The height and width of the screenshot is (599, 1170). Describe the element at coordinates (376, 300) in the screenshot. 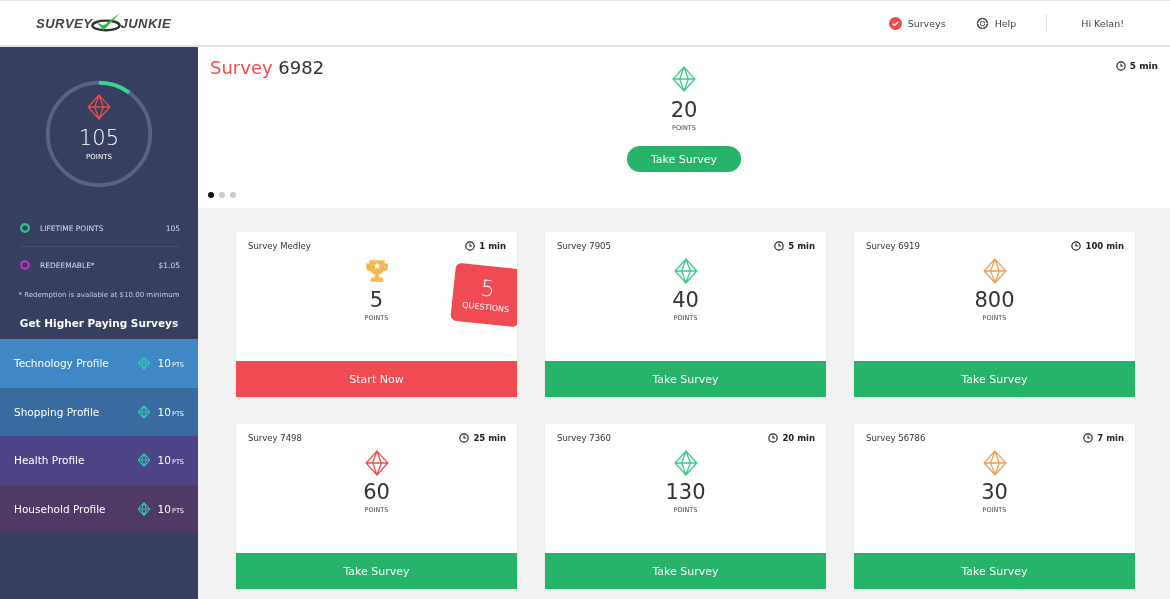

I see `points-value: 5` at that location.